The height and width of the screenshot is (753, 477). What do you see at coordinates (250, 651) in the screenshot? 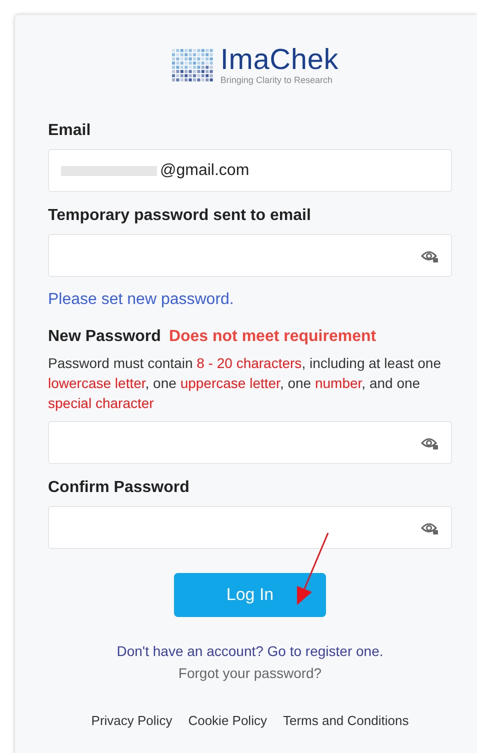
I see `register-link: Don't have an account? Go to register one.` at bounding box center [250, 651].